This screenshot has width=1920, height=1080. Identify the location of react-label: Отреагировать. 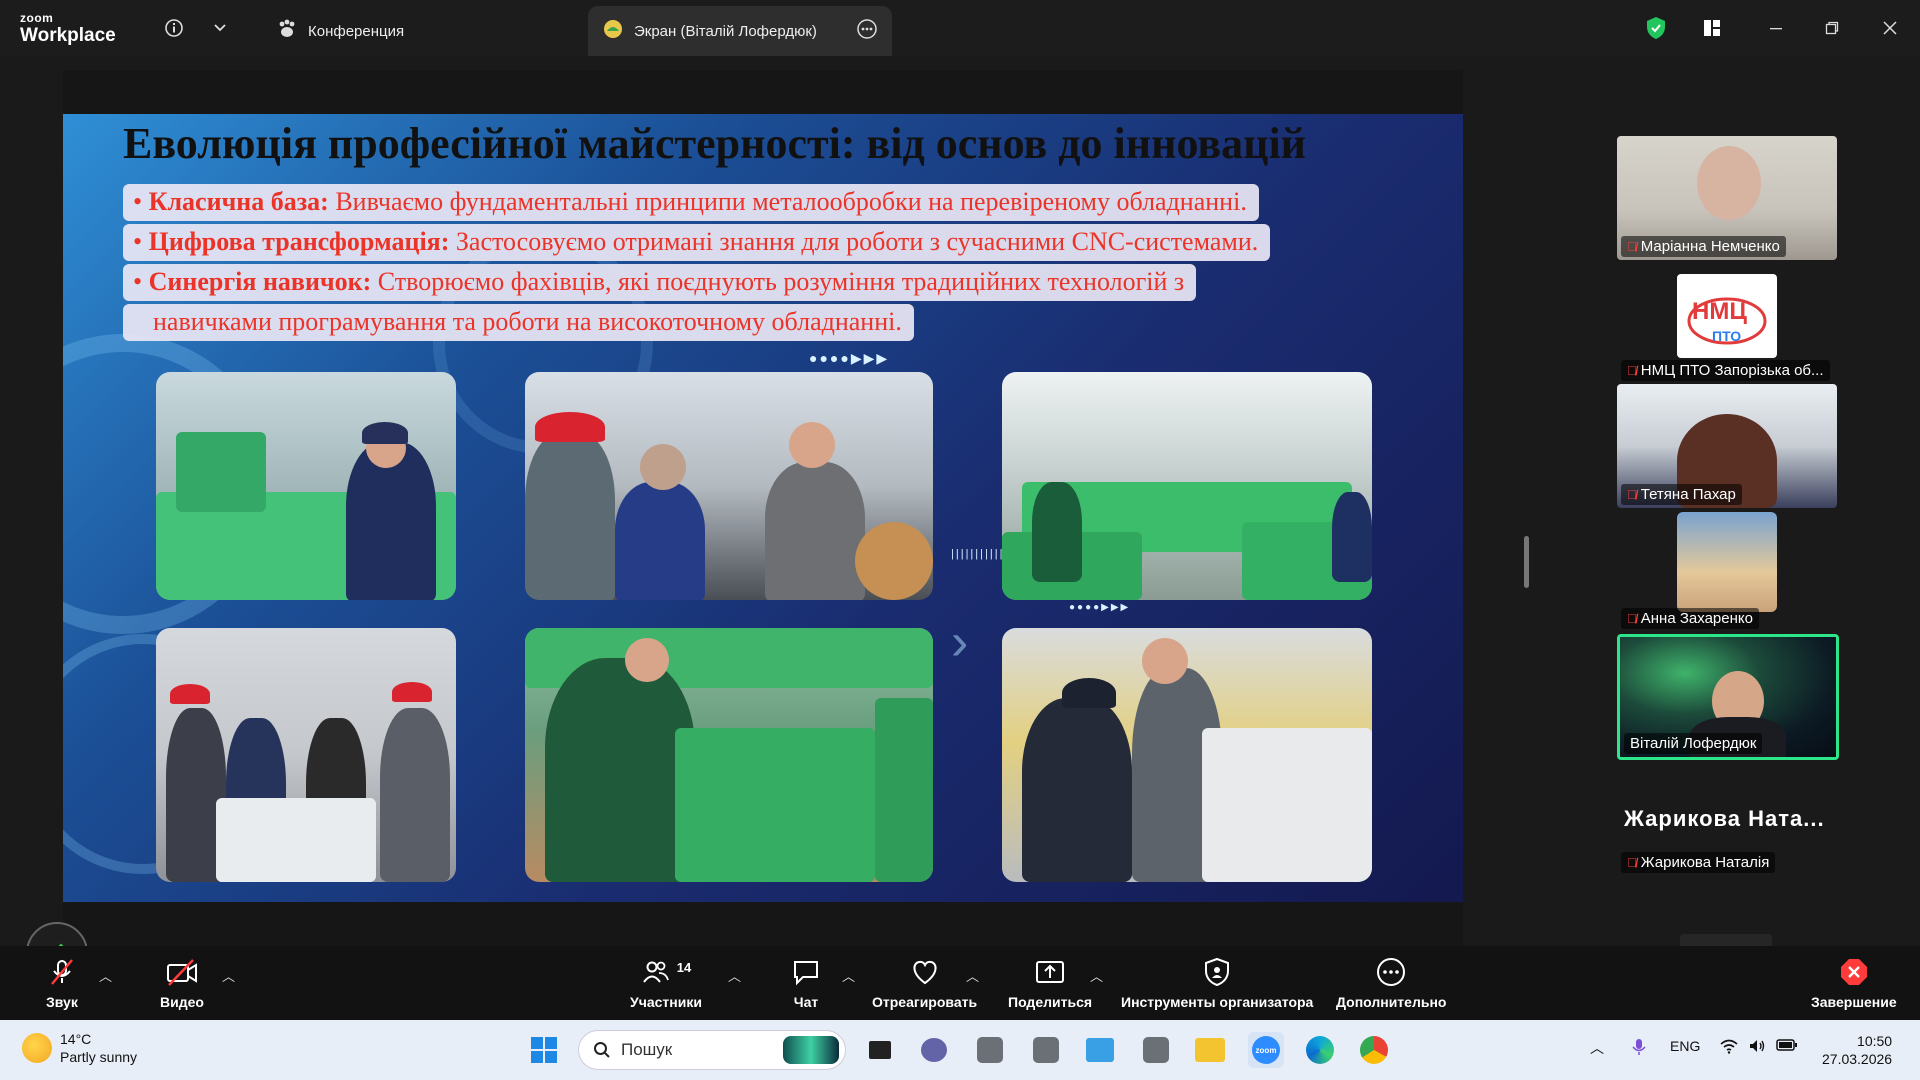
(925, 1002).